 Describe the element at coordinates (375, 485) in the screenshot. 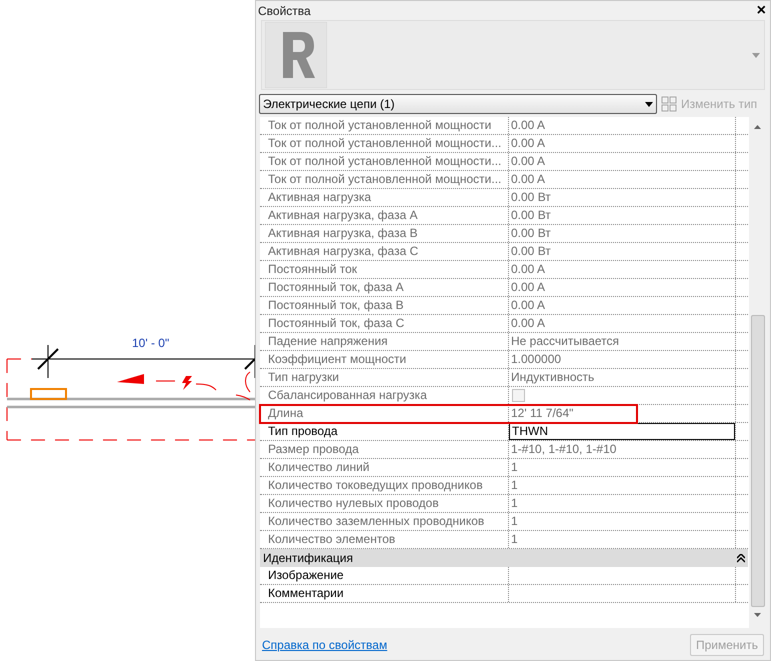

I see `property-label: Количество токоведущих проводников` at that location.